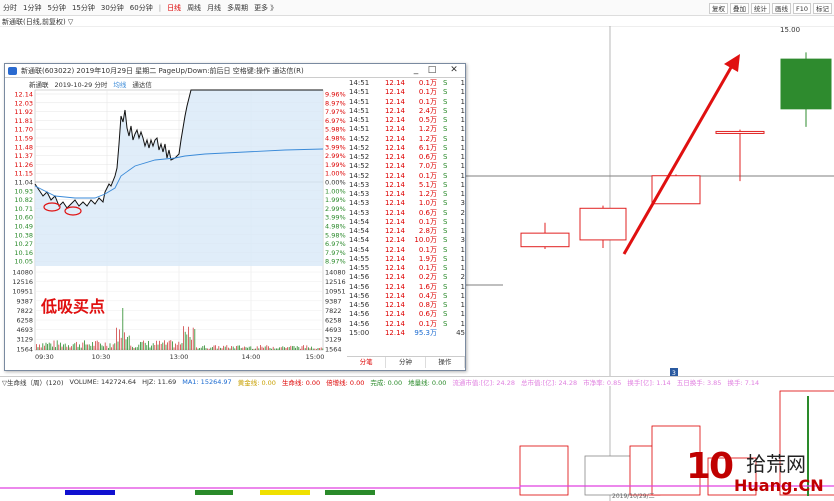 Image resolution: width=834 pixels, height=501 pixels. I want to click on minimize-icon: _, so click(416, 70).